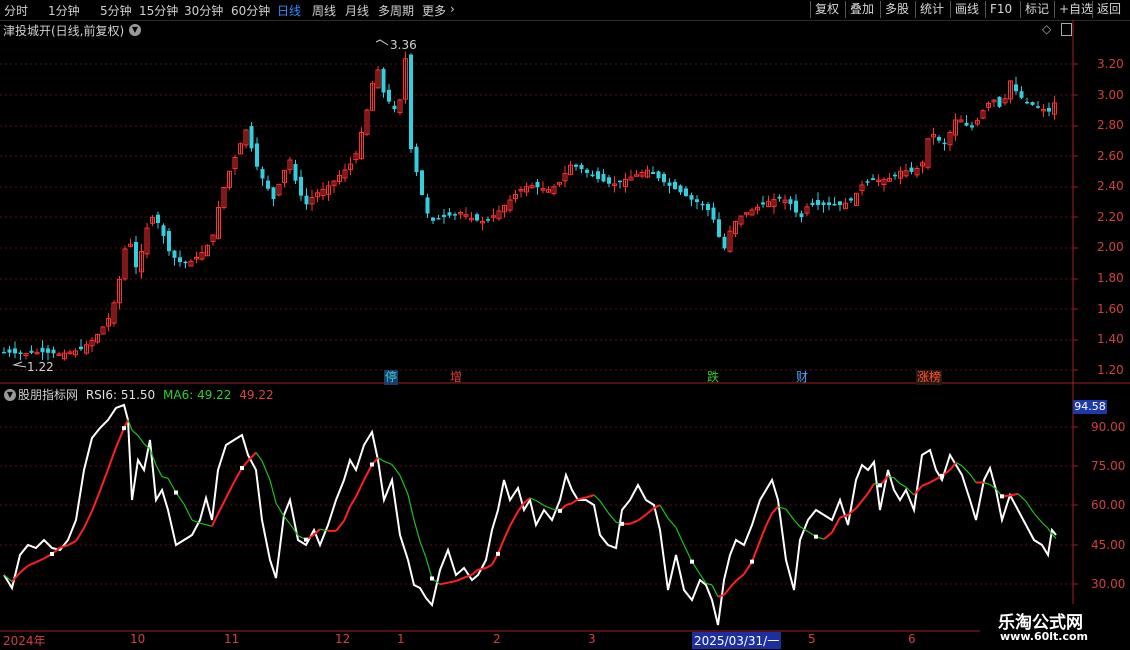 This screenshot has width=1130, height=650. Describe the element at coordinates (802, 377) in the screenshot. I see `event-tag-finance: 财` at that location.